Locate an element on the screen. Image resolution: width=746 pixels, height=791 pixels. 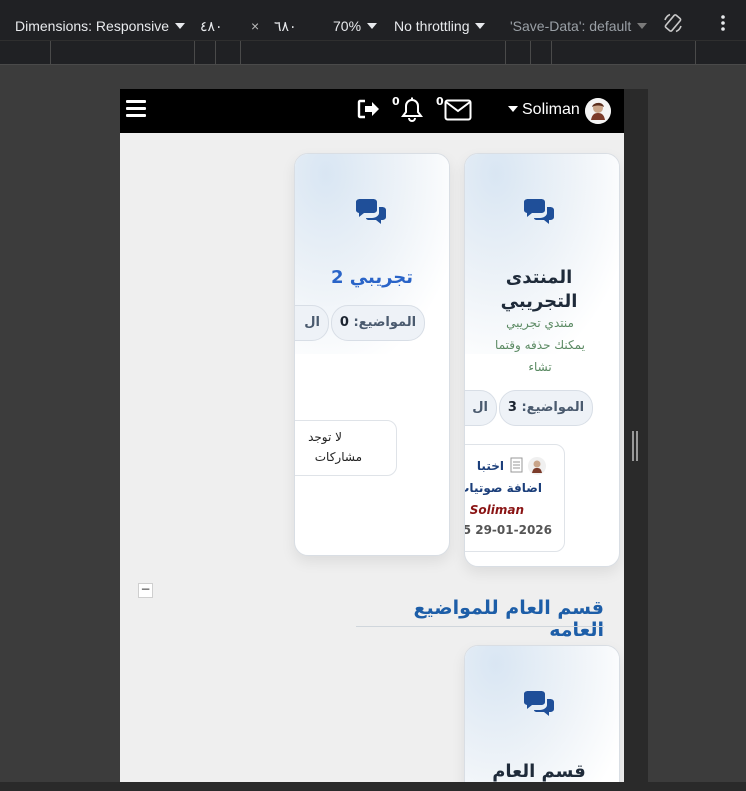
notifications-count: 0 is located at coordinates (396, 101).